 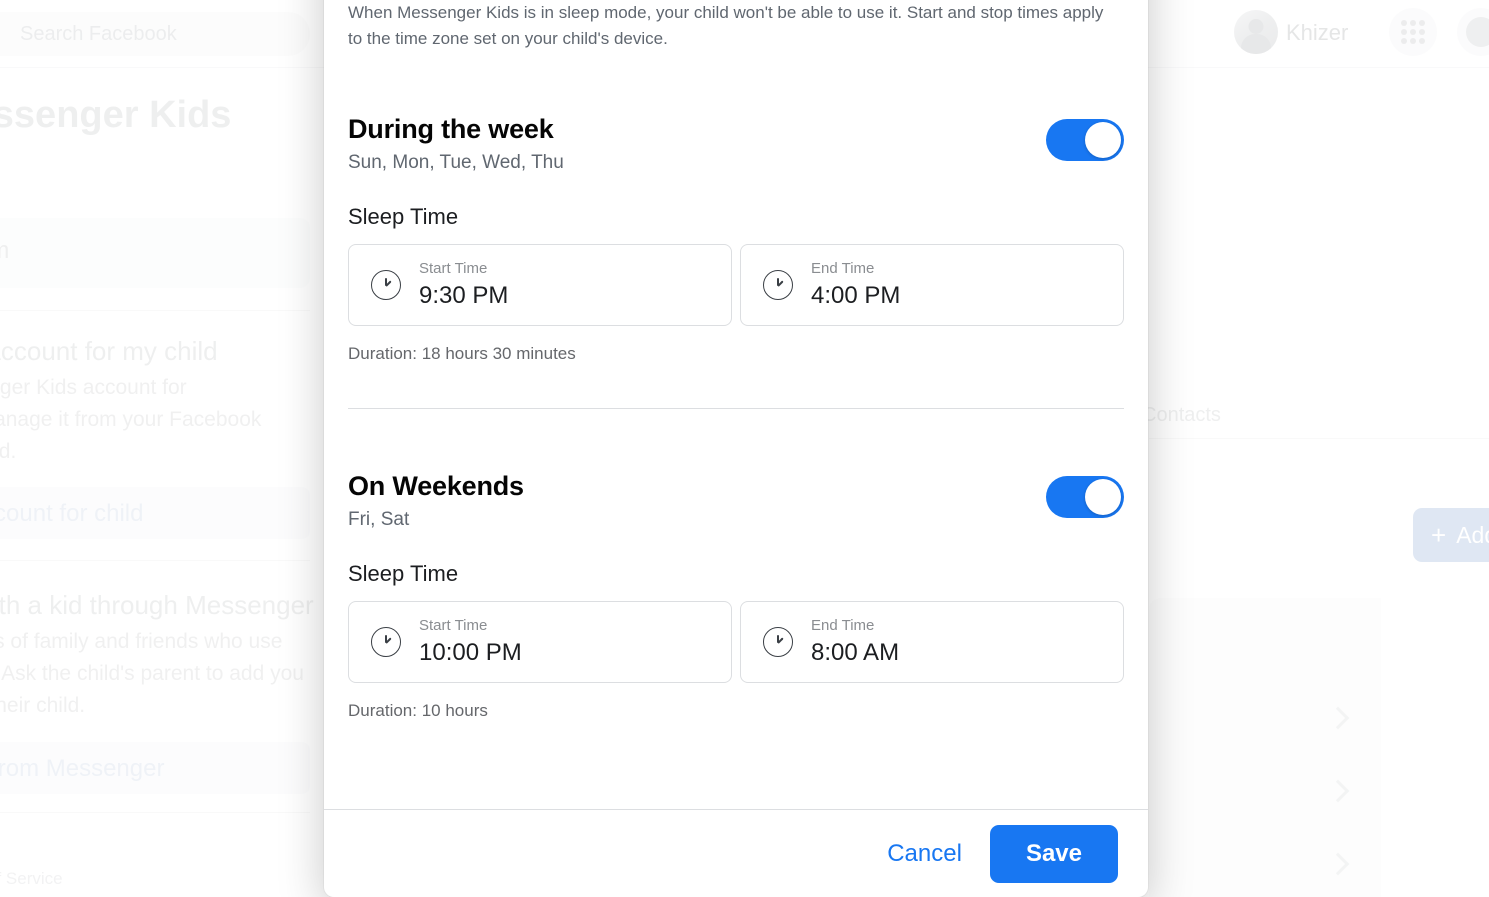 What do you see at coordinates (116, 115) in the screenshot?
I see `page-title: Messenger Kids` at bounding box center [116, 115].